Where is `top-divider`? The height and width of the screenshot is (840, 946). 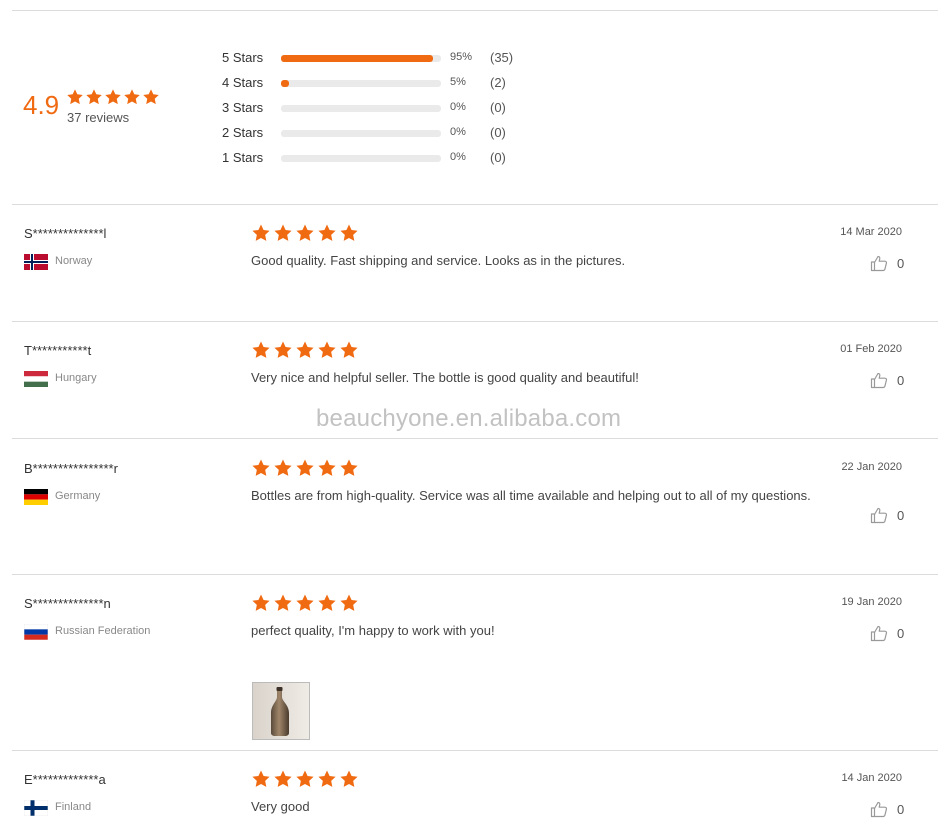 top-divider is located at coordinates (475, 10).